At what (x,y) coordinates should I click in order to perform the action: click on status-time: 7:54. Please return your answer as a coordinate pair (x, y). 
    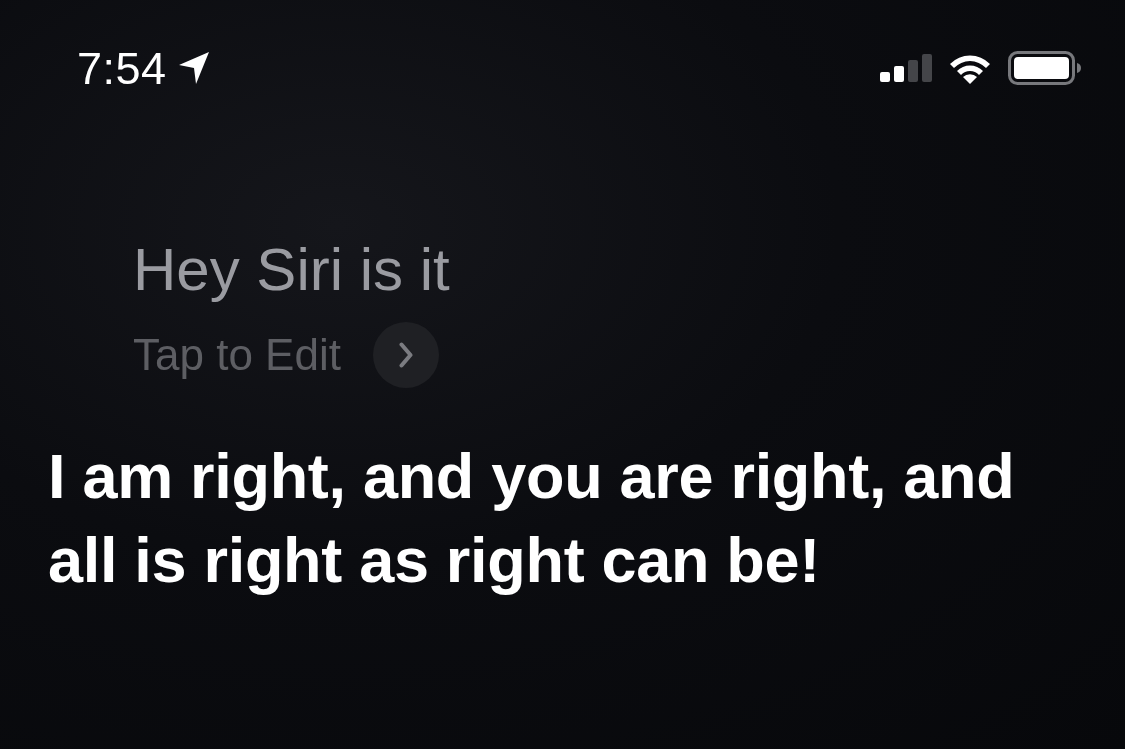
    Looking at the image, I should click on (122, 68).